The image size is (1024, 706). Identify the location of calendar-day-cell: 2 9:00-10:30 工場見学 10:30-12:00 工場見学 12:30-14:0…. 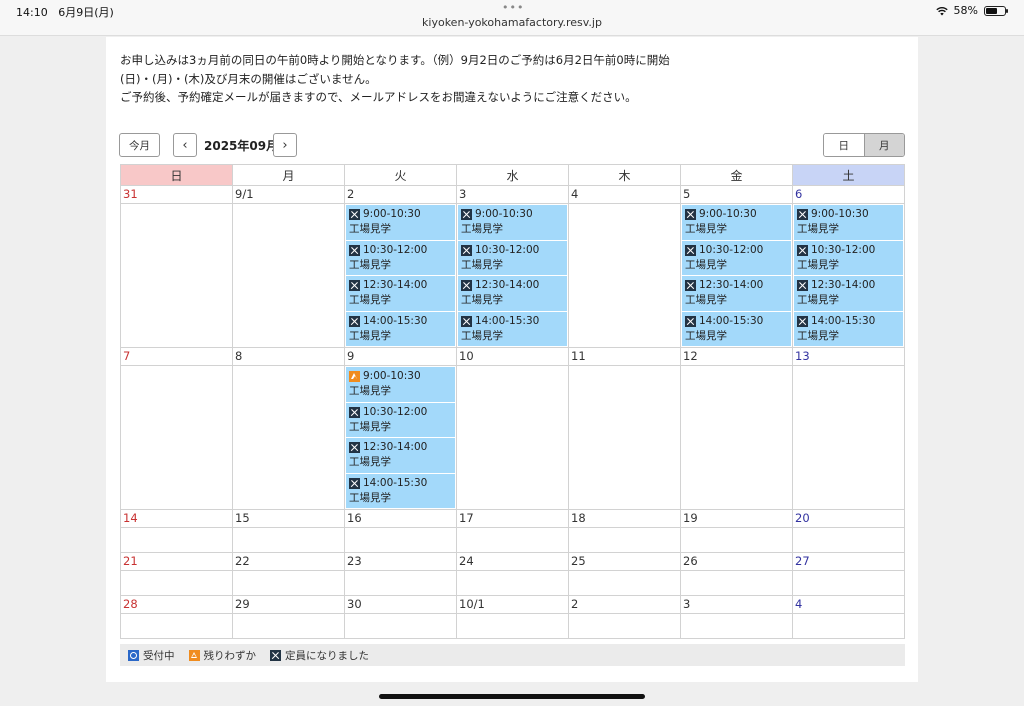
(400, 266).